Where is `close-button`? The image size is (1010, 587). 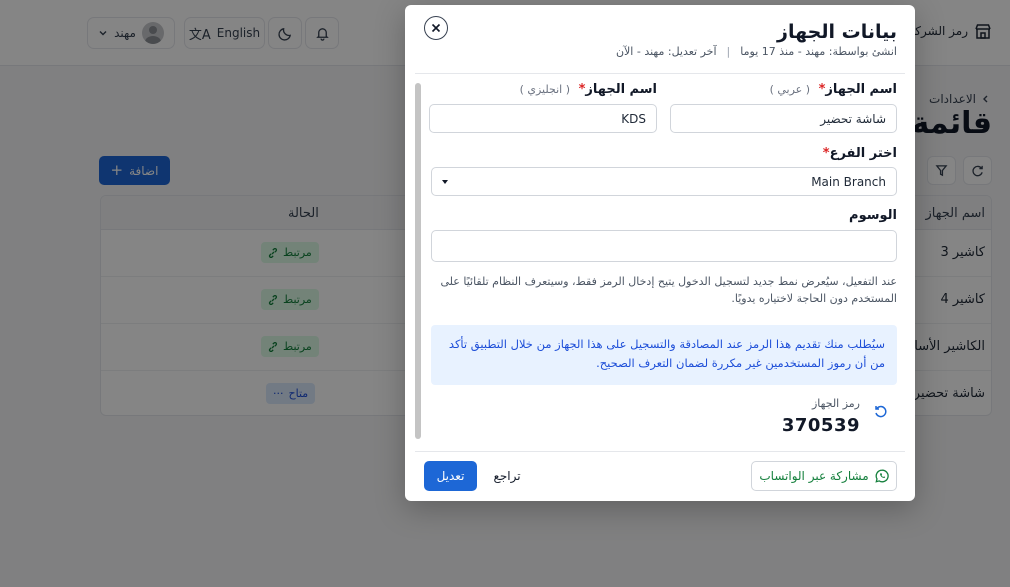
close-button is located at coordinates (436, 28).